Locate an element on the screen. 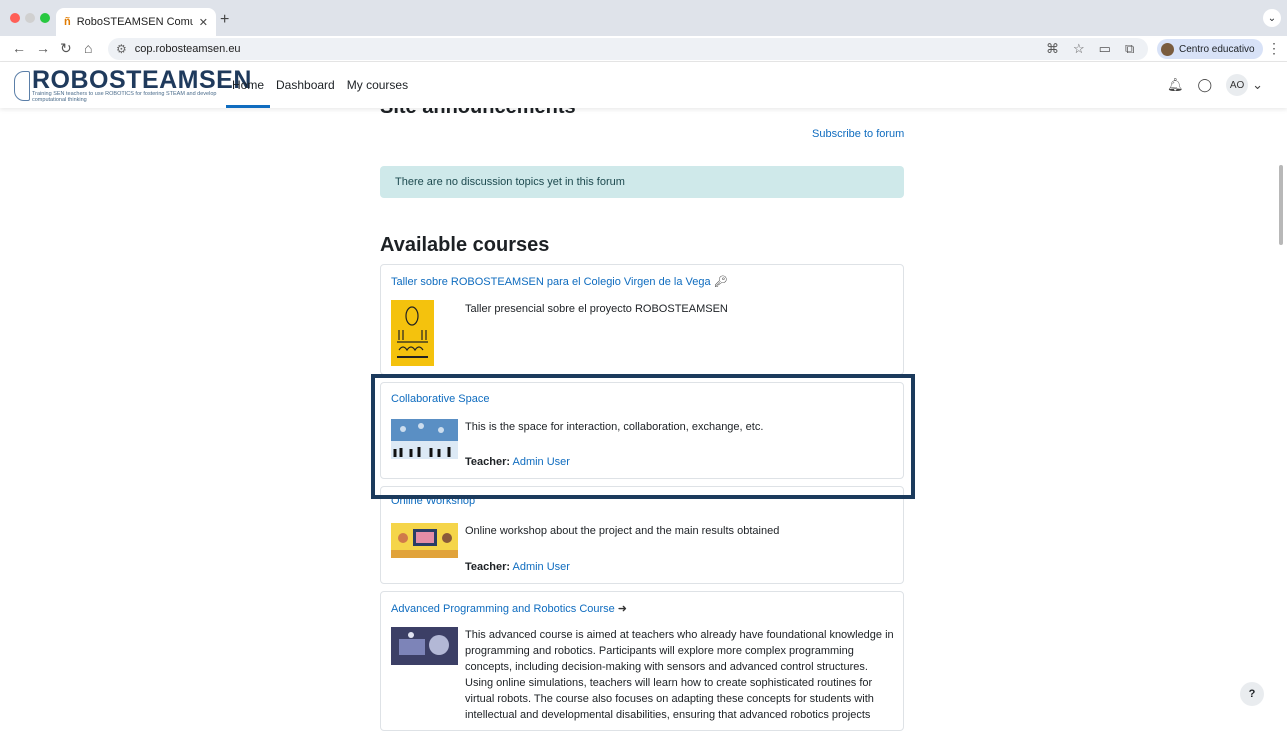  course-teacher: Teacher: Admin User is located at coordinates (517, 567).